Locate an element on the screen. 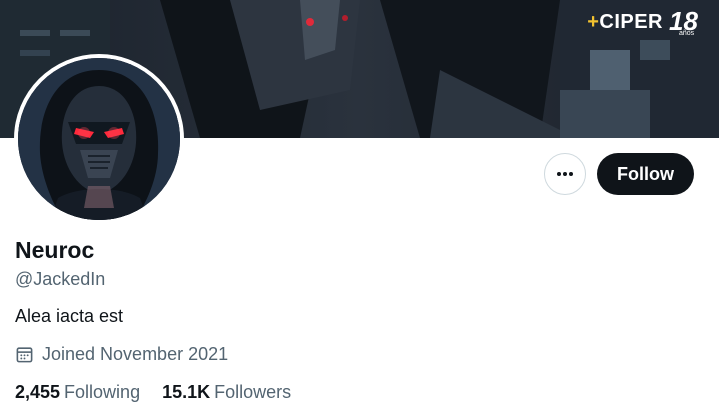 Image resolution: width=719 pixels, height=404 pixels. profile-handle: @JackedIn is located at coordinates (60, 279).